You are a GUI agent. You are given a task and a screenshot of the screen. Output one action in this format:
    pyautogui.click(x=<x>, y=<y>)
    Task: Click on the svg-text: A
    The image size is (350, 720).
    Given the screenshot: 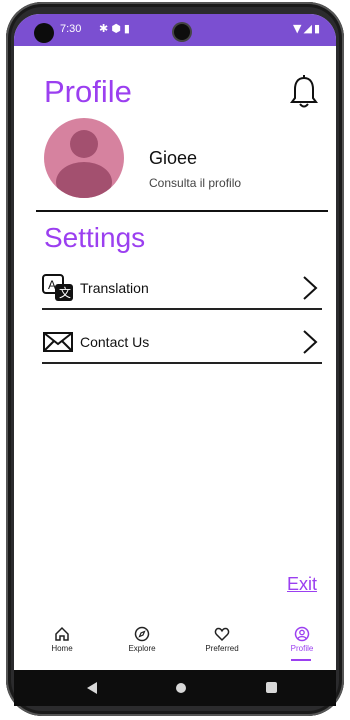 What is the action you would take?
    pyautogui.click(x=52, y=285)
    